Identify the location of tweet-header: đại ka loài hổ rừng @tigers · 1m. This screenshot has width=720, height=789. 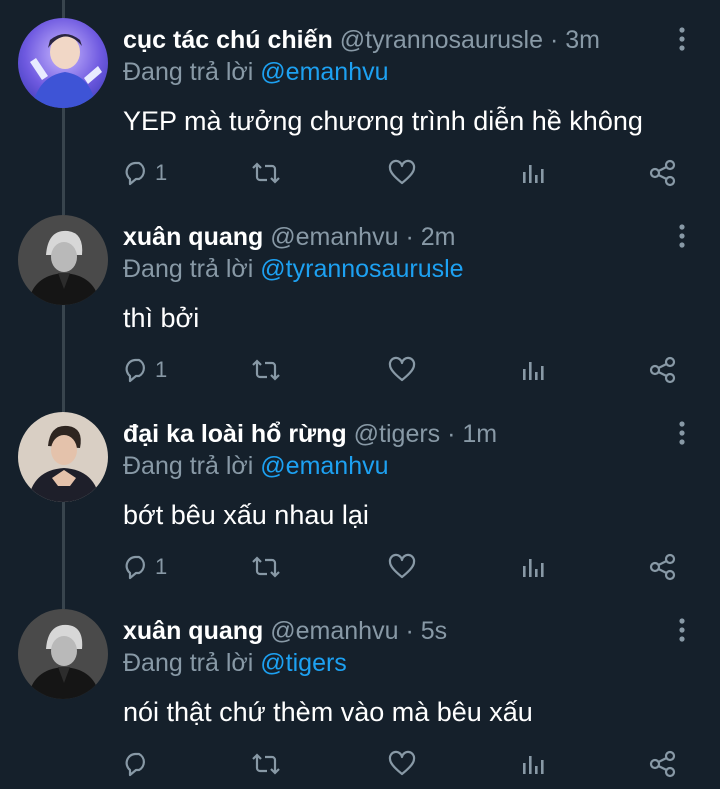
(310, 434).